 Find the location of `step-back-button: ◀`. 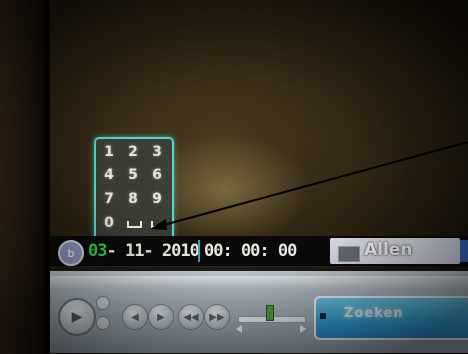

step-back-button: ◀ is located at coordinates (135, 317).